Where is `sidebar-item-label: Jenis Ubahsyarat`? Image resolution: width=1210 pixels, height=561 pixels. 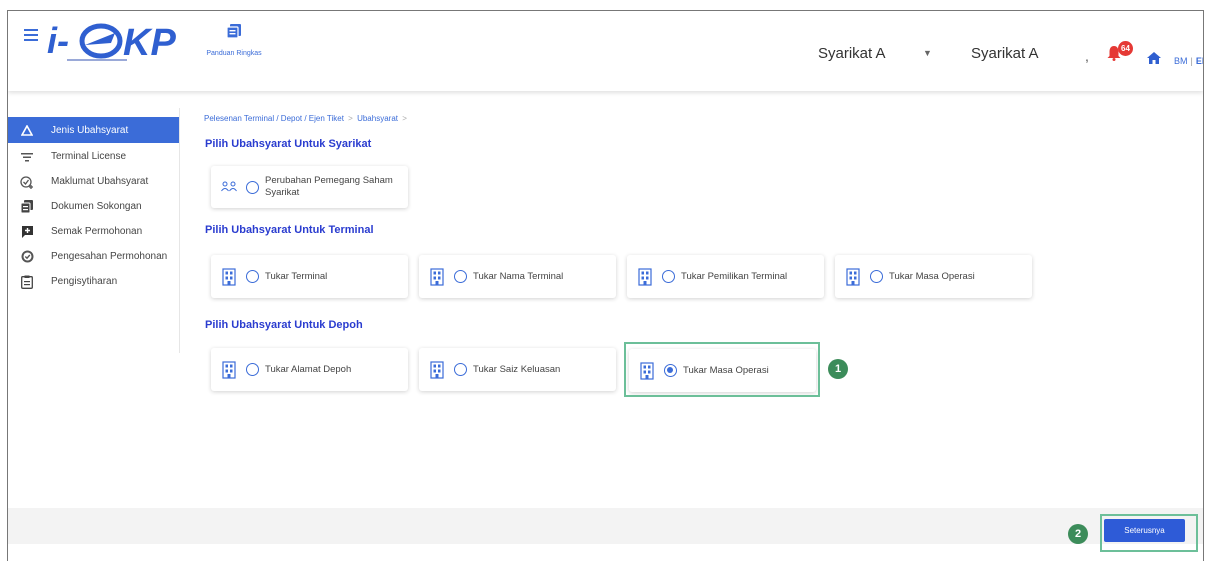 sidebar-item-label: Jenis Ubahsyarat is located at coordinates (90, 130).